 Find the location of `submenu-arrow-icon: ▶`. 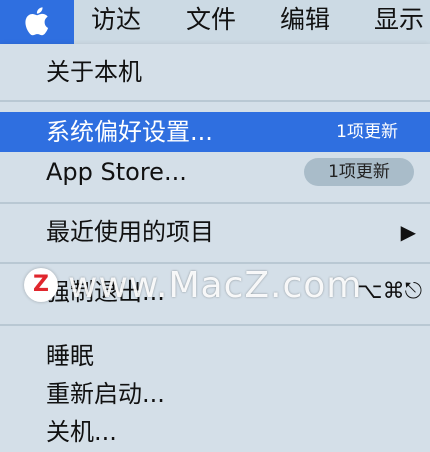

submenu-arrow-icon: ▶ is located at coordinates (408, 232).